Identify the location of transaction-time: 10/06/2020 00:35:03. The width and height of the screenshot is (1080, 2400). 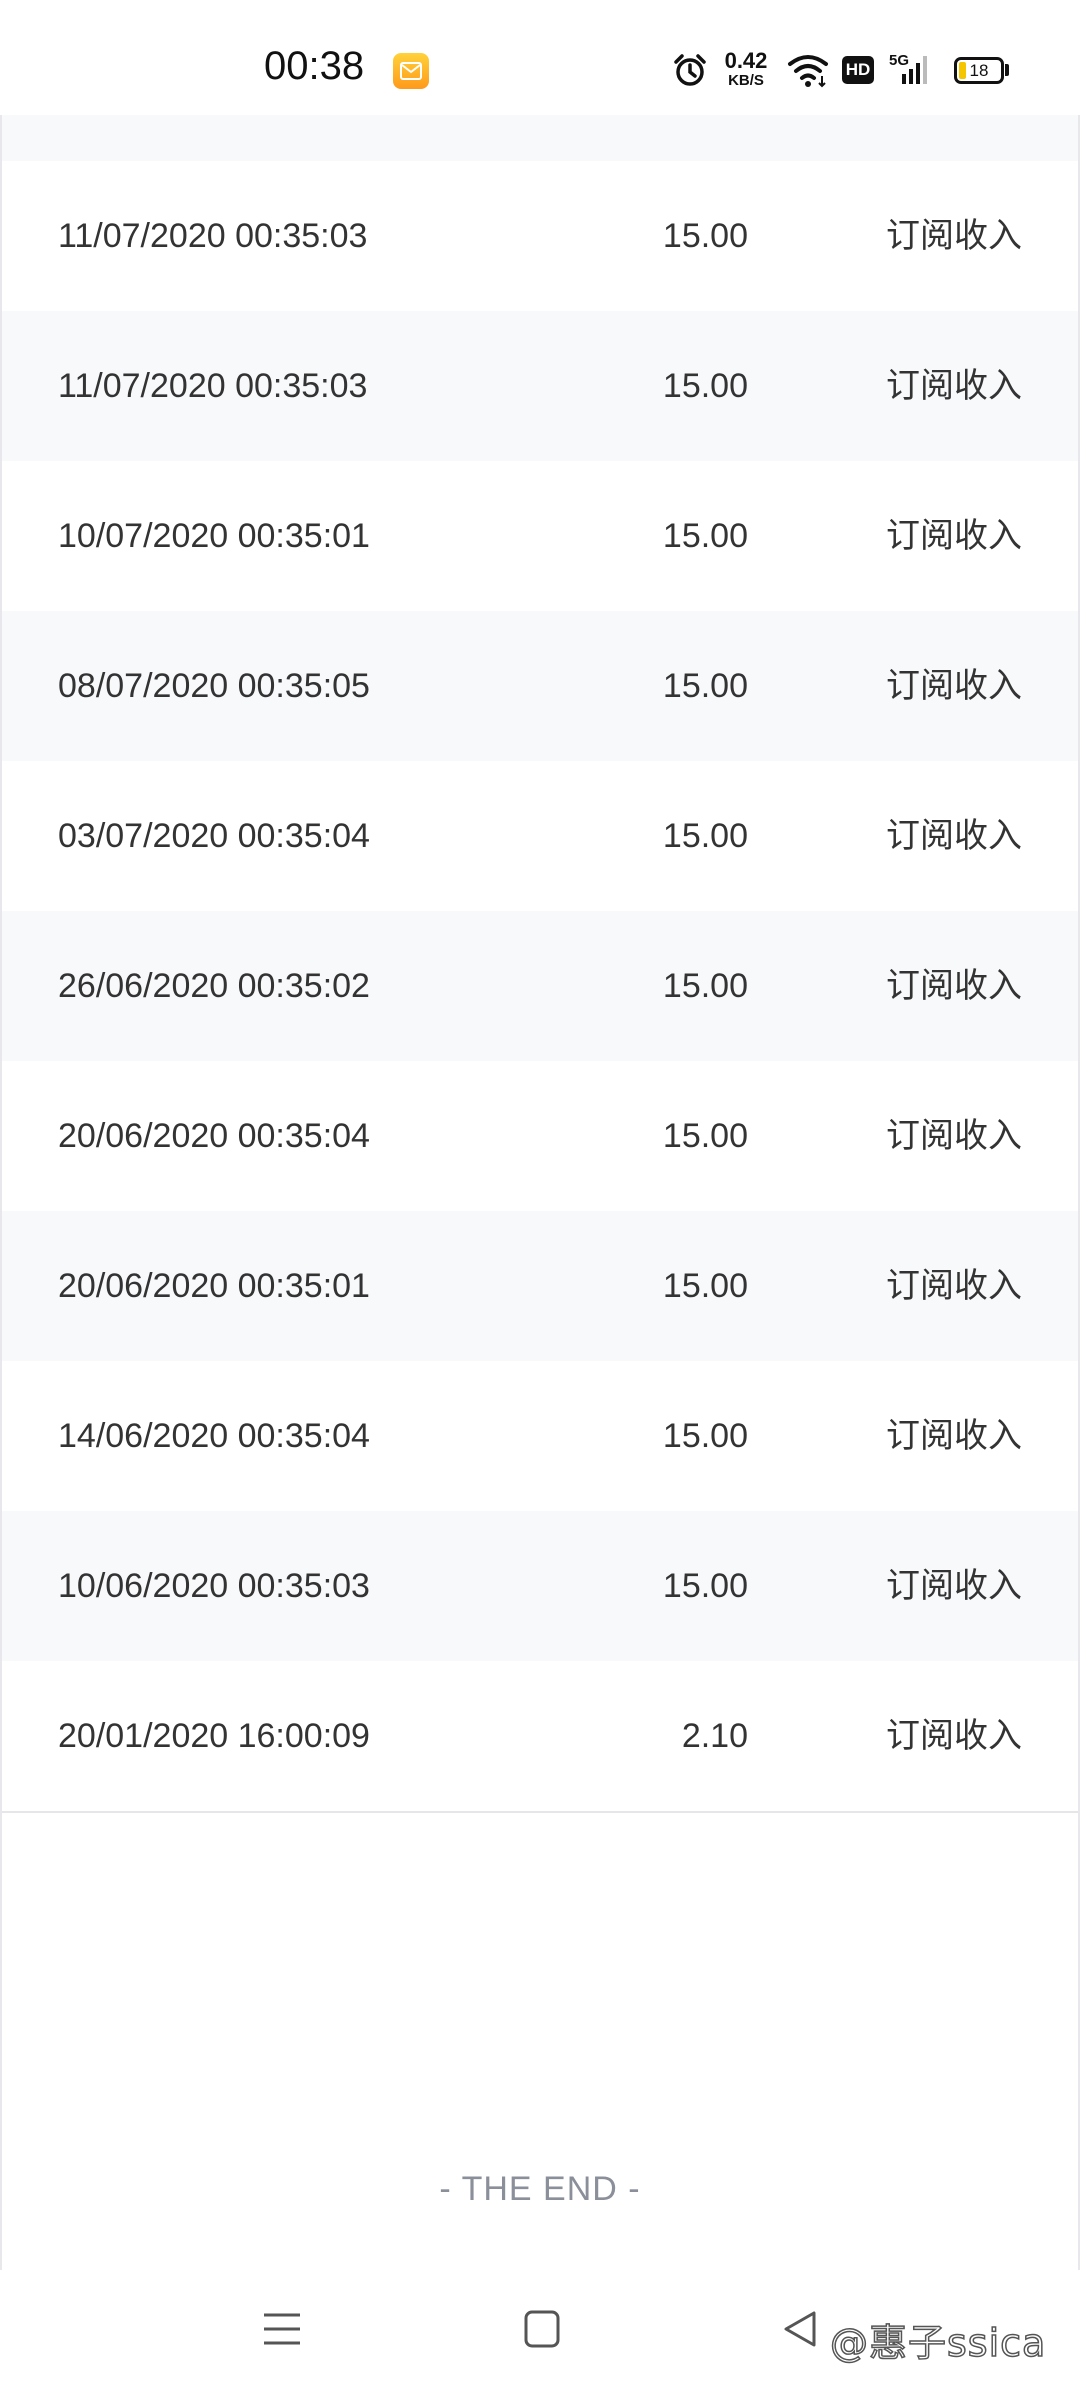
(214, 1586).